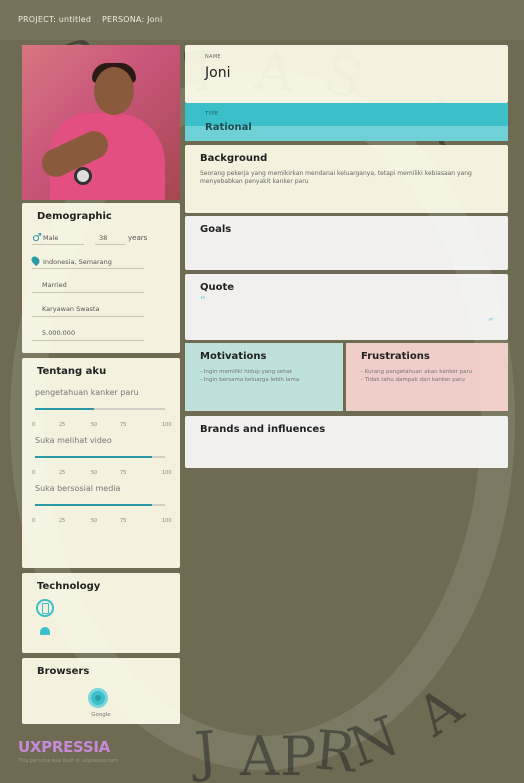 This screenshot has width=524, height=783. What do you see at coordinates (73, 440) in the screenshot?
I see `slider-label: Suka melihat video` at bounding box center [73, 440].